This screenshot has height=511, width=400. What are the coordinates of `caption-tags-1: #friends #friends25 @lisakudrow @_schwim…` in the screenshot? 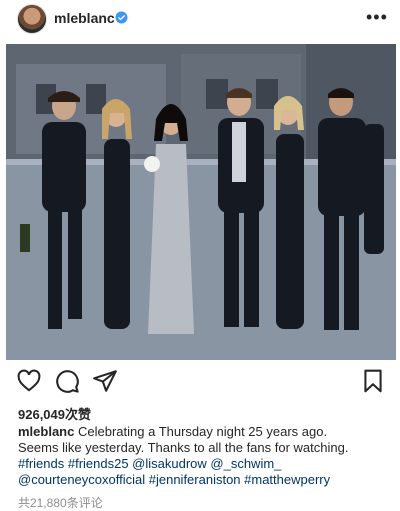 It's located at (204, 464).